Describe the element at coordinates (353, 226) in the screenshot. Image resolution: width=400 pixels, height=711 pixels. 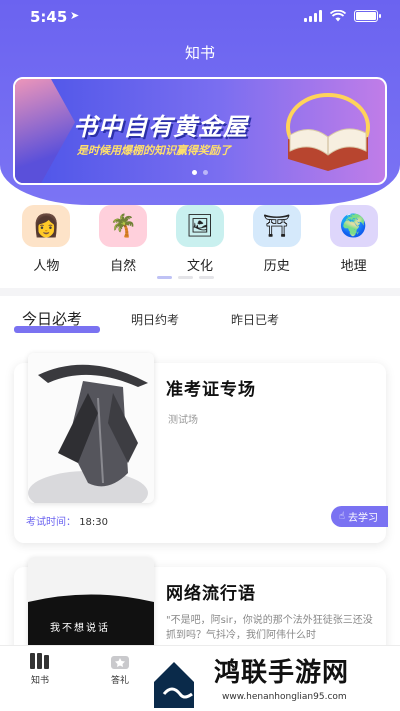
I see `geography-icon: 🌍` at that location.